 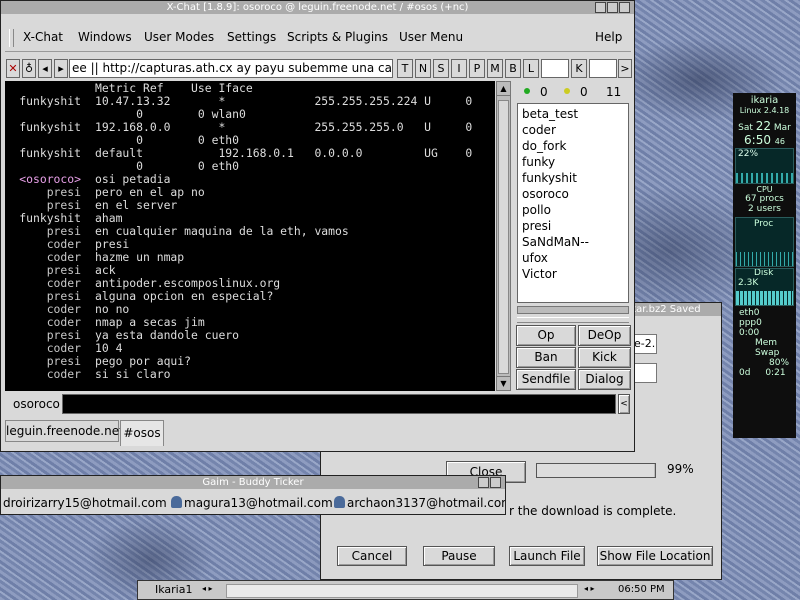 What do you see at coordinates (459, 556) in the screenshot?
I see `pause-button: Pause` at bounding box center [459, 556].